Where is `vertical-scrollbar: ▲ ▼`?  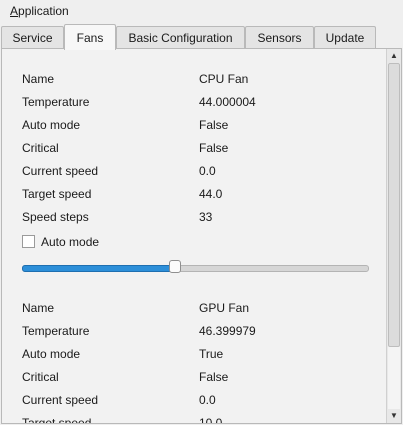
vertical-scrollbar: ▲ ▼ is located at coordinates (393, 236).